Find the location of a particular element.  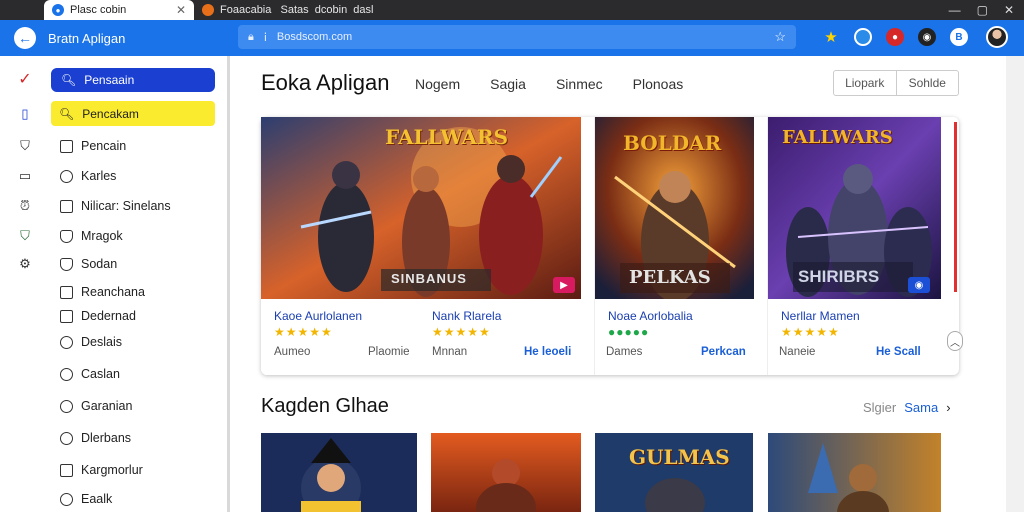

extension-icon: ◉ is located at coordinates (927, 37).